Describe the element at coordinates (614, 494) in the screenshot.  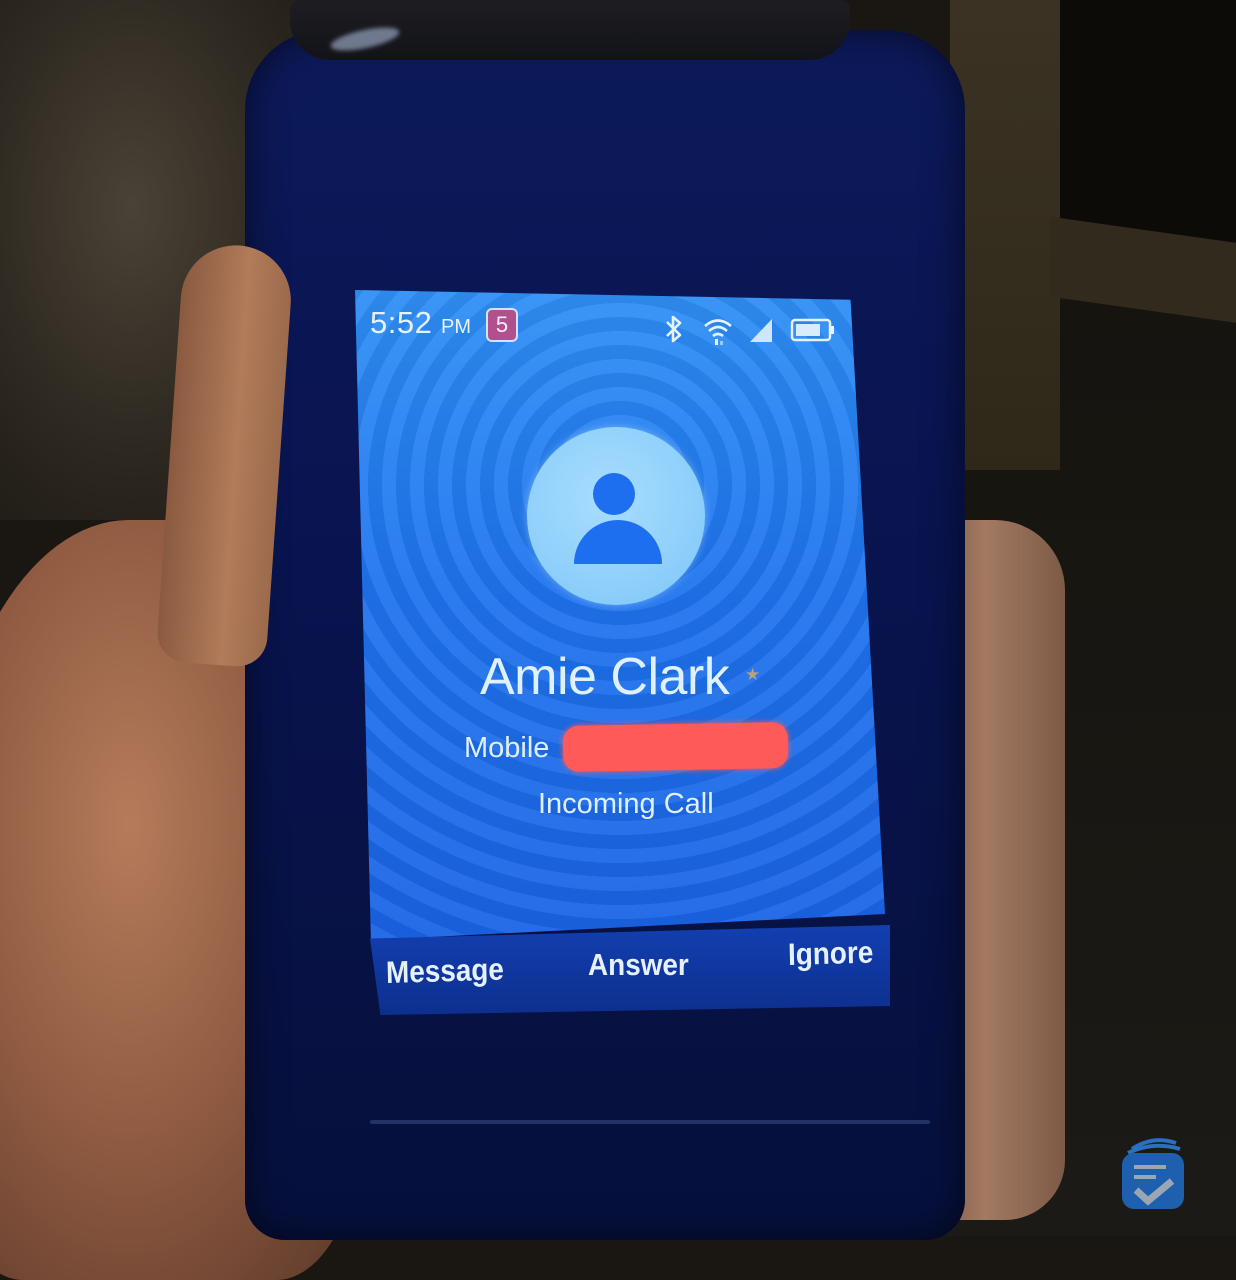
I see `person-icon-head` at that location.